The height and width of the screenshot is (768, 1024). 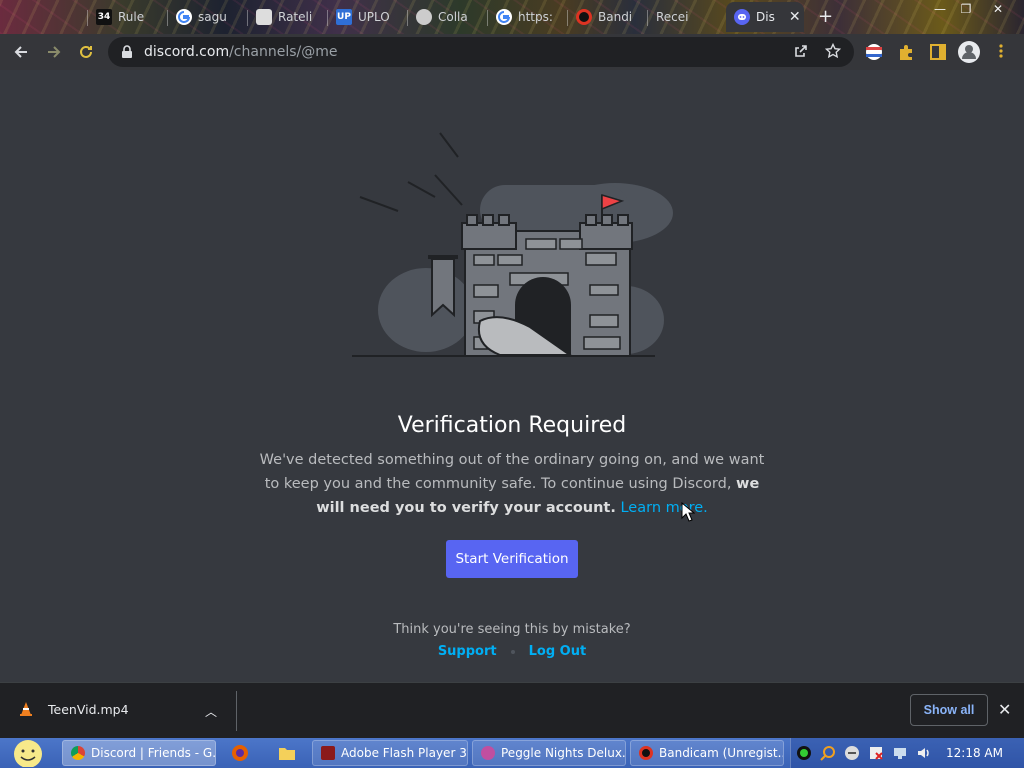 I want to click on reload-button, so click(x=86, y=52).